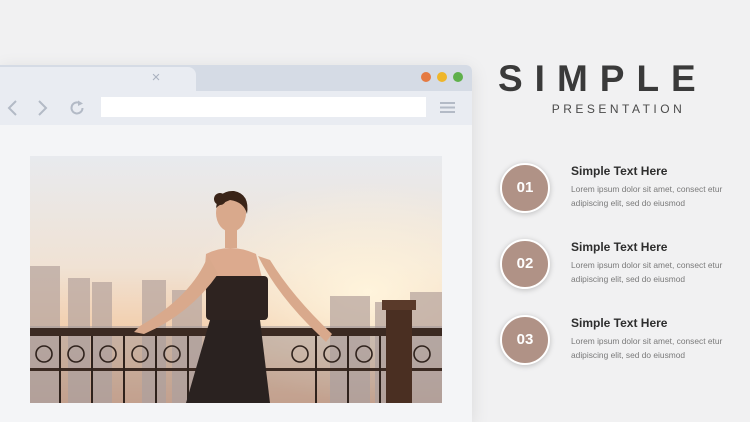  Describe the element at coordinates (458, 77) in the screenshot. I see `window-maximize-dot` at that location.